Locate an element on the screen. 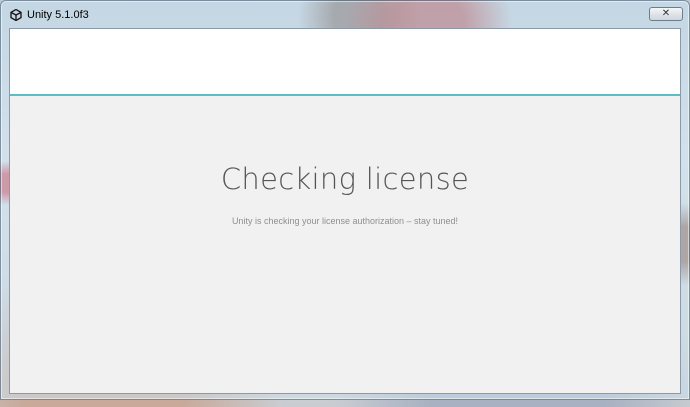 This screenshot has height=407, width=690. close-button: ✕ is located at coordinates (666, 14).